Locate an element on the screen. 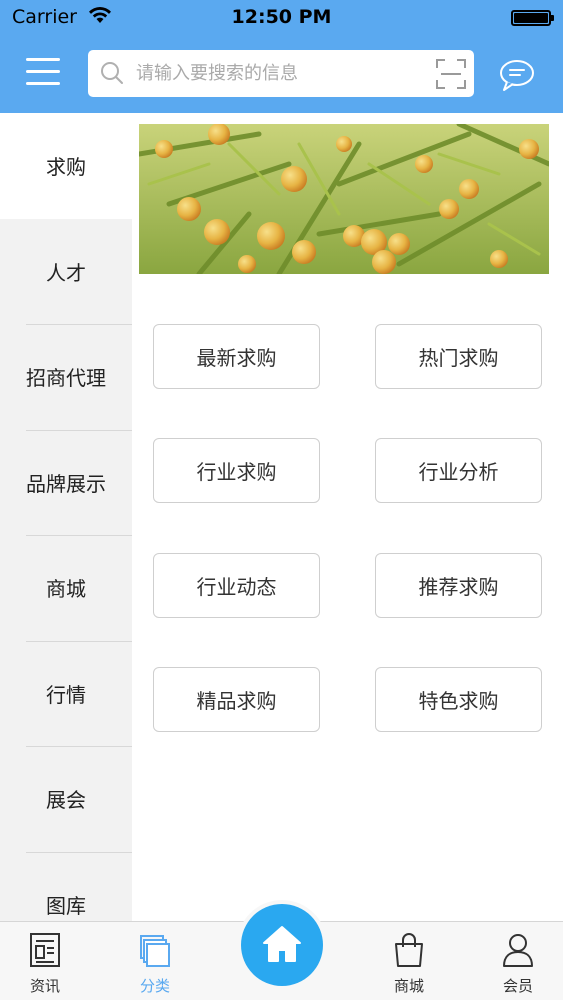 The image size is (563, 1000). category-icon is located at coordinates (155, 951).